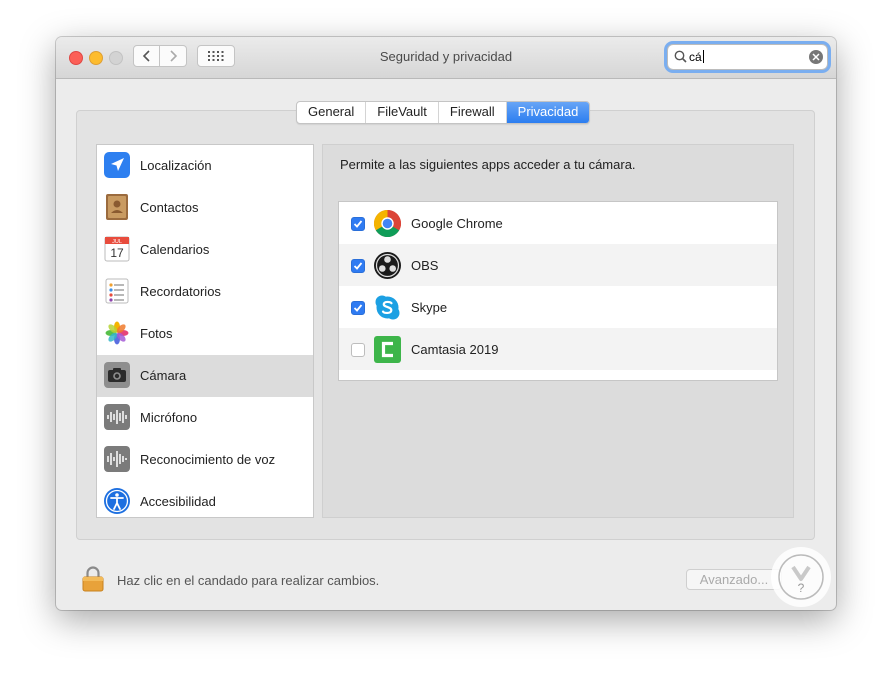 This screenshot has width=892, height=685. Describe the element at coordinates (446, 58) in the screenshot. I see `title-bar: Seguridad y privacidad cá` at that location.